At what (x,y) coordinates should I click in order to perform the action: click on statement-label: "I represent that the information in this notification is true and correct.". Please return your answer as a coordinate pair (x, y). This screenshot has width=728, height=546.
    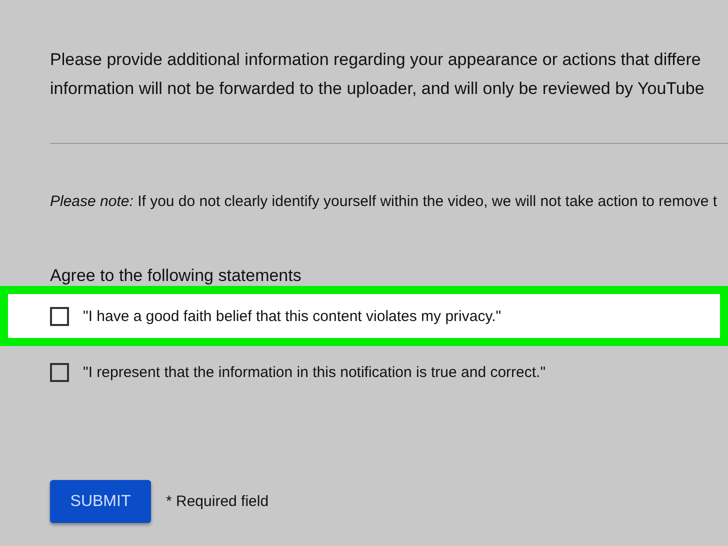
    Looking at the image, I should click on (314, 372).